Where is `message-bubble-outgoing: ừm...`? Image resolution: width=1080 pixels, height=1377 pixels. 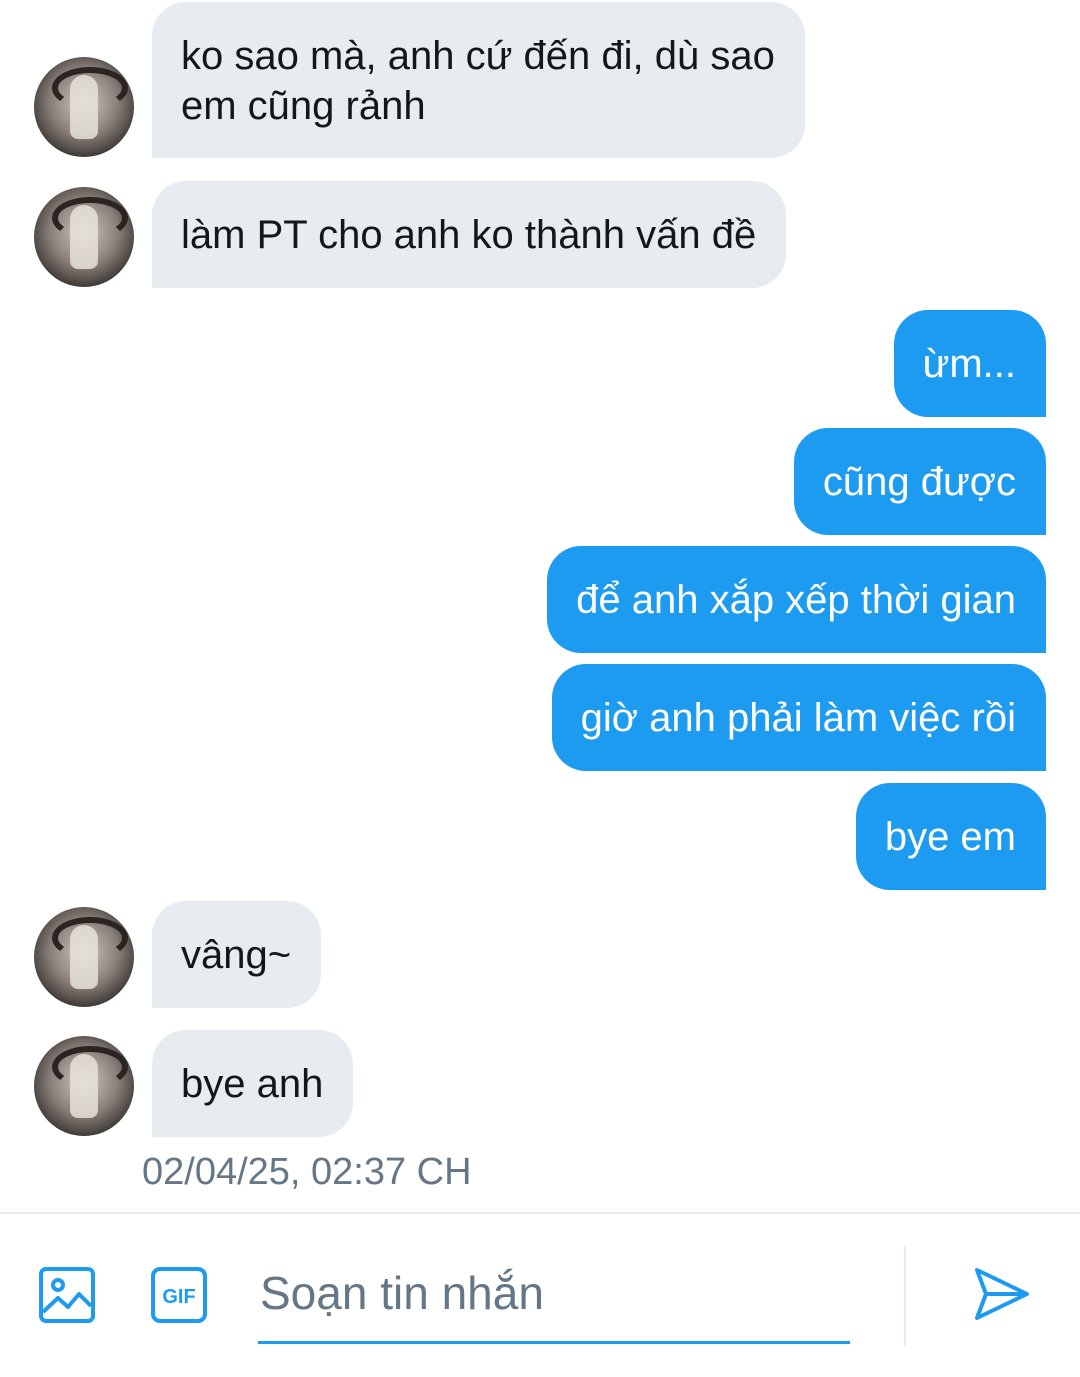 message-bubble-outgoing: ừm... is located at coordinates (969, 363).